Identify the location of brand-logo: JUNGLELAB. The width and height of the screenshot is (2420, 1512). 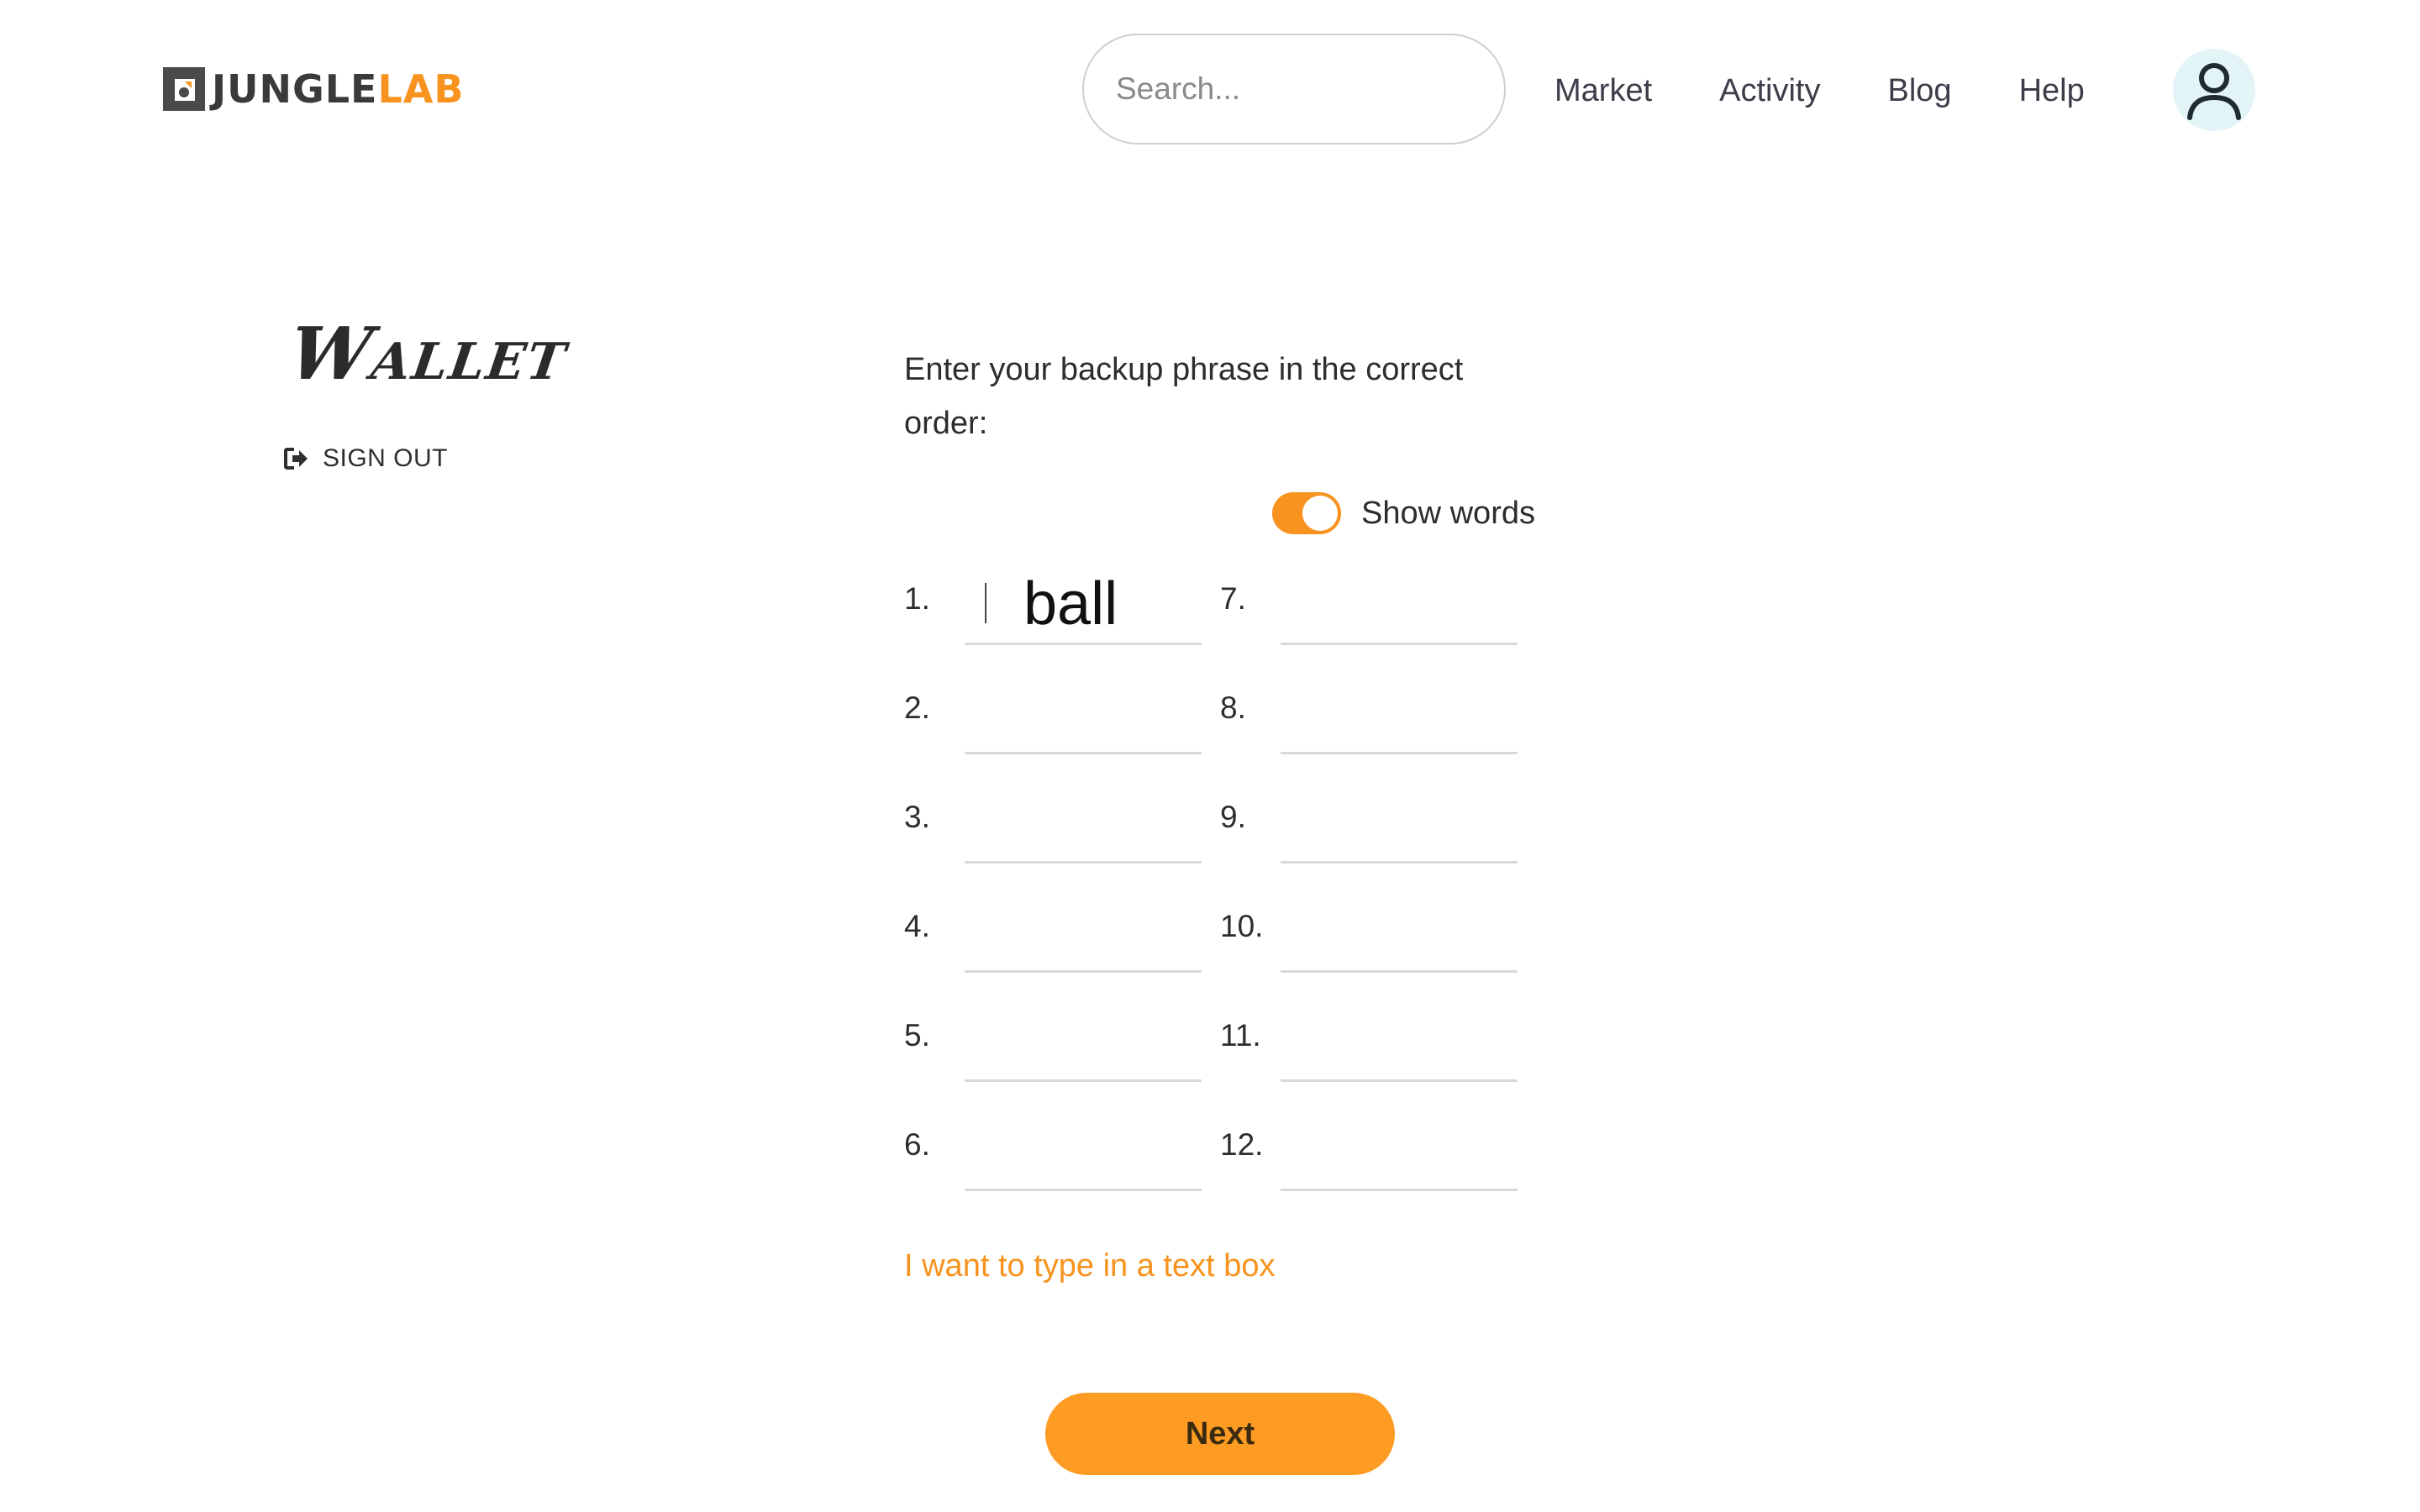
(314, 89).